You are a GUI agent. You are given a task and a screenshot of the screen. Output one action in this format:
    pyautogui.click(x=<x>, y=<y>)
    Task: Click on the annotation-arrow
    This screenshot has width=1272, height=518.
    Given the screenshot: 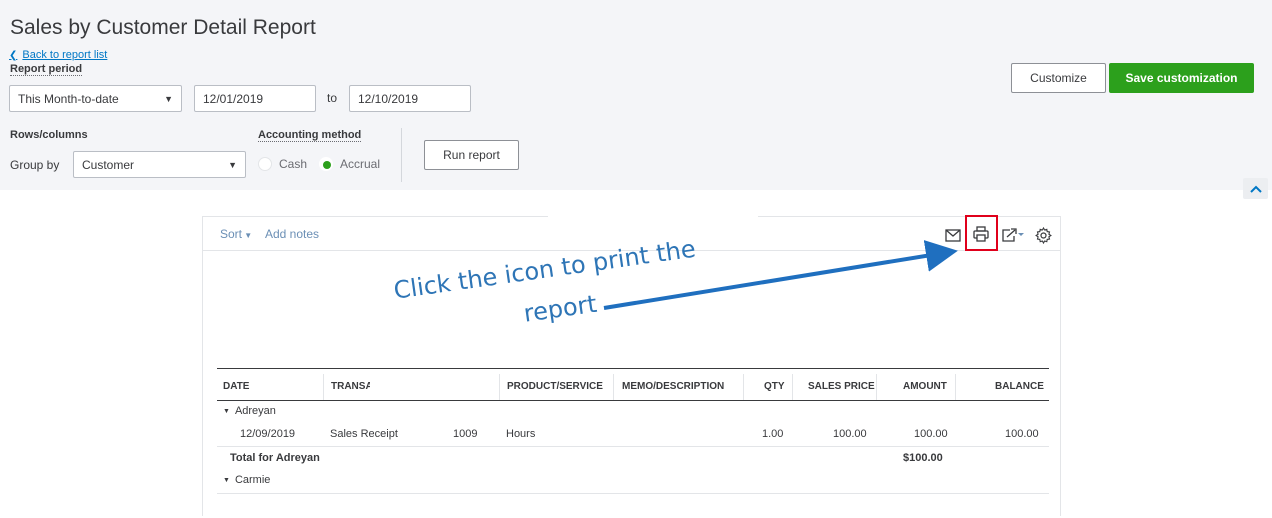 What is the action you would take?
    pyautogui.click(x=780, y=275)
    